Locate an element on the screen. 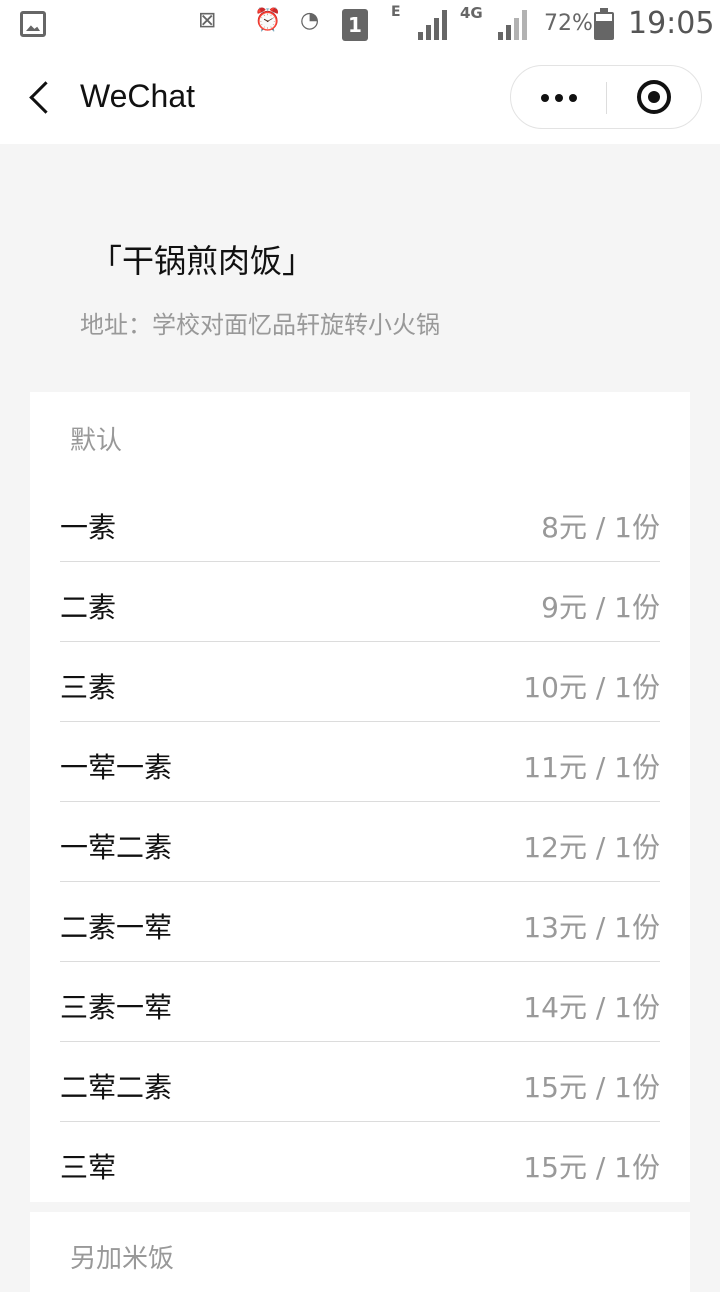  menu-item-price: 9元 / 1份 is located at coordinates (600, 607).